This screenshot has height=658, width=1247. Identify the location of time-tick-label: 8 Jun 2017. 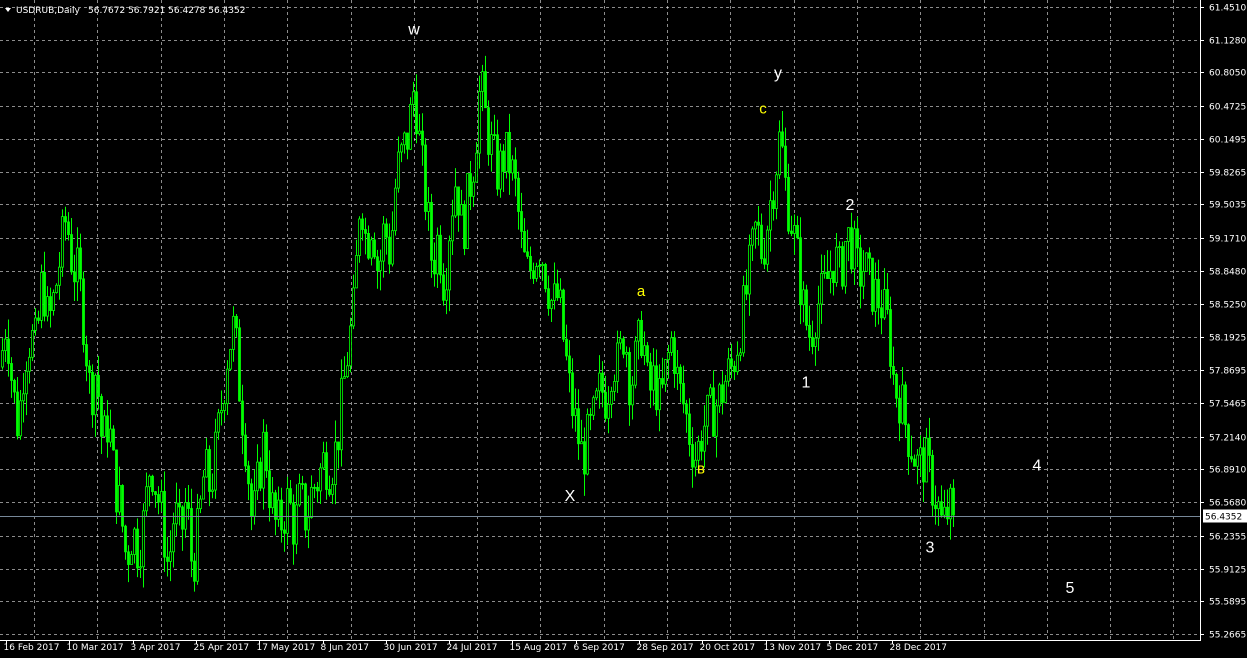
(345, 648).